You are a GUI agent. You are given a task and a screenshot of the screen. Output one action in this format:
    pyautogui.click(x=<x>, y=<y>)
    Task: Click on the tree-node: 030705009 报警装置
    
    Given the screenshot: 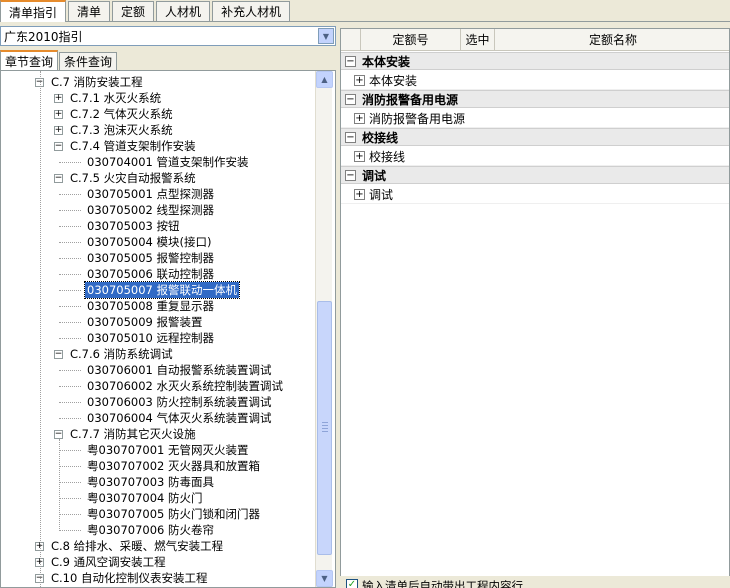 What is the action you would take?
    pyautogui.click(x=145, y=322)
    